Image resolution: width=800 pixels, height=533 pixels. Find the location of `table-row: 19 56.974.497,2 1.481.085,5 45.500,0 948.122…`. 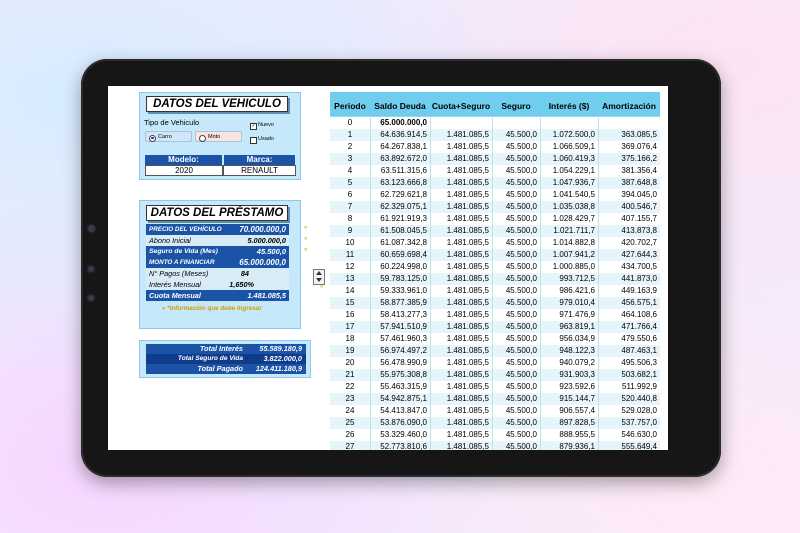

table-row: 19 56.974.497,2 1.481.085,5 45.500,0 948.122… is located at coordinates (495, 351).